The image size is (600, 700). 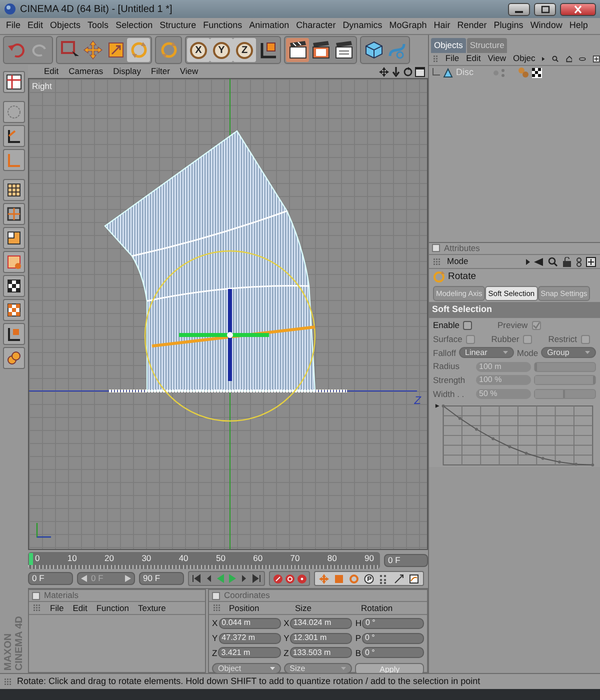 I want to click on play-arrow-icon, so click(x=528, y=261).